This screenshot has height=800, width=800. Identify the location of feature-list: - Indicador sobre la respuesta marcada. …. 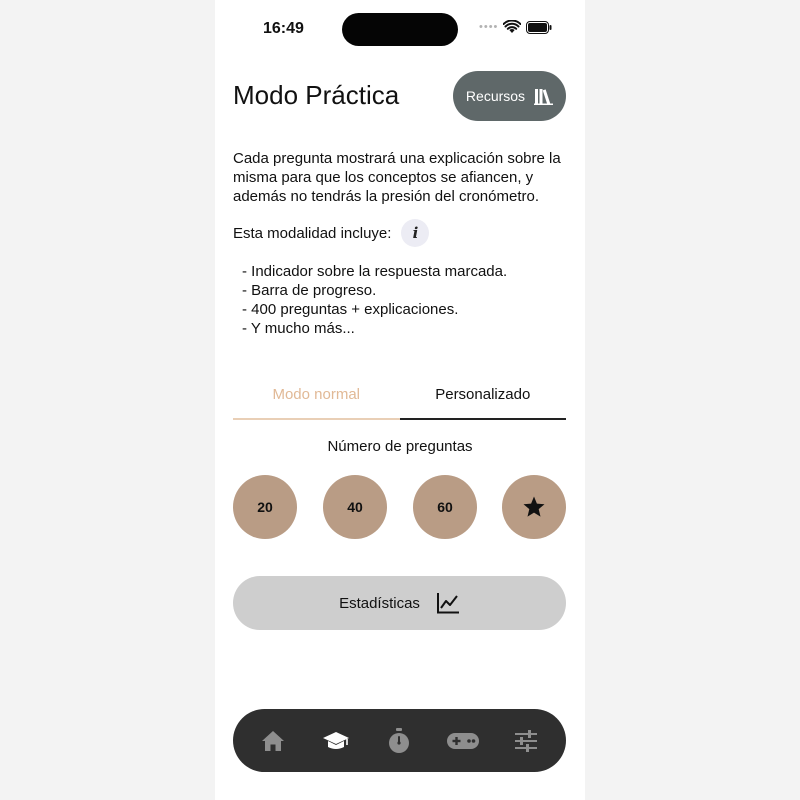
(374, 300).